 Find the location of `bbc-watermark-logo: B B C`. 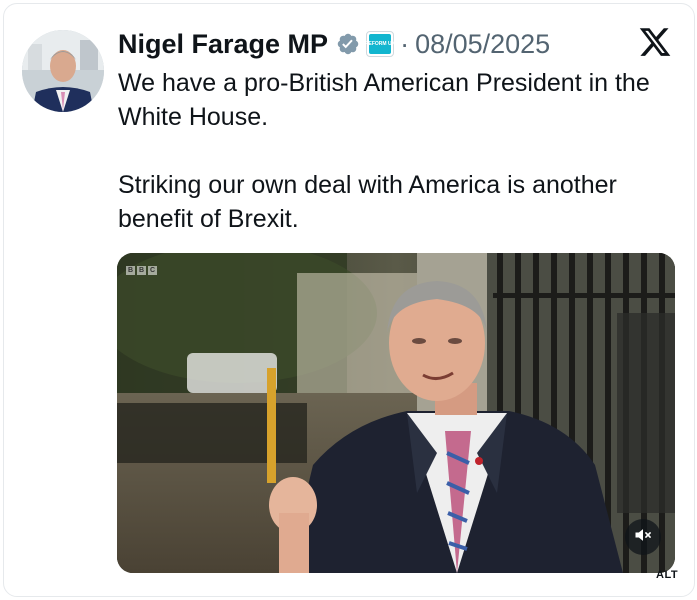

bbc-watermark-logo: B B C is located at coordinates (141, 270).